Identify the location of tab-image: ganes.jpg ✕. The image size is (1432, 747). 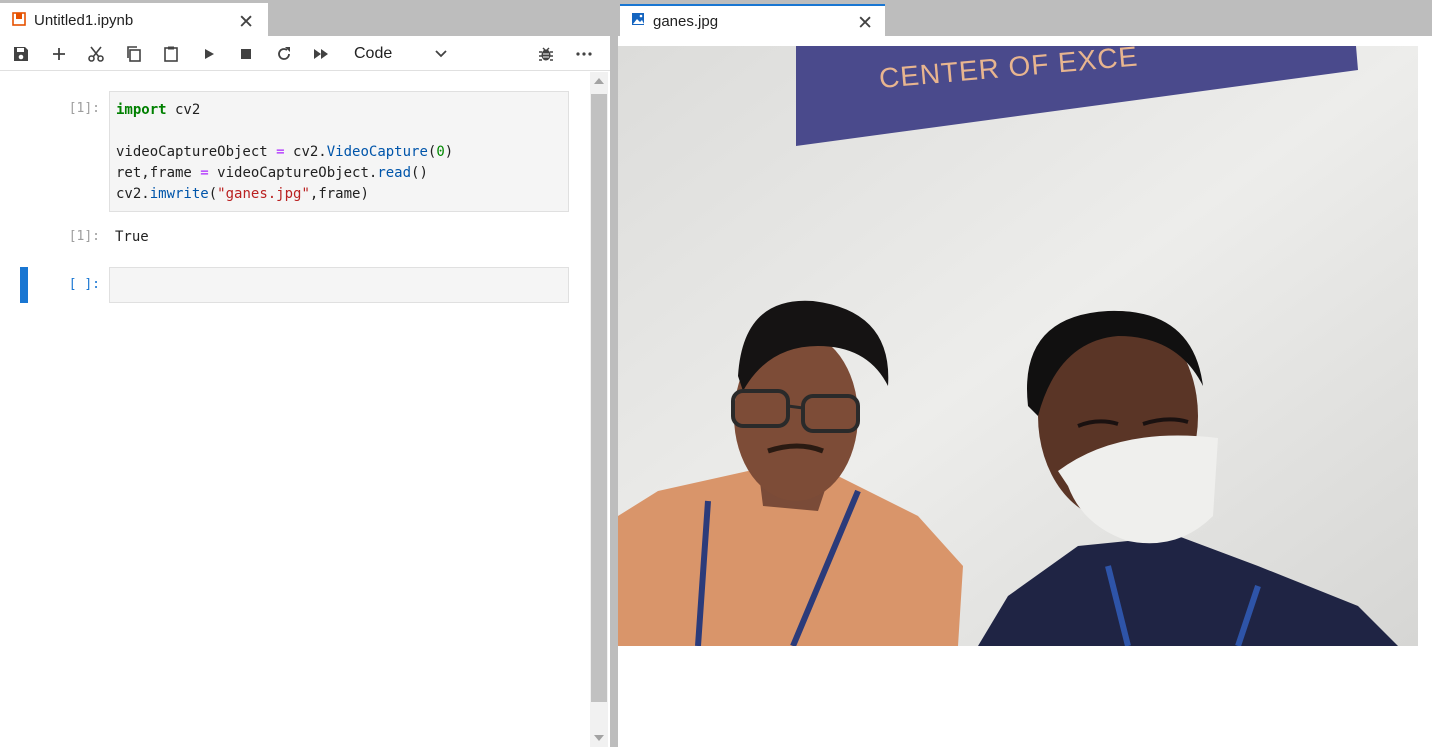
(752, 20).